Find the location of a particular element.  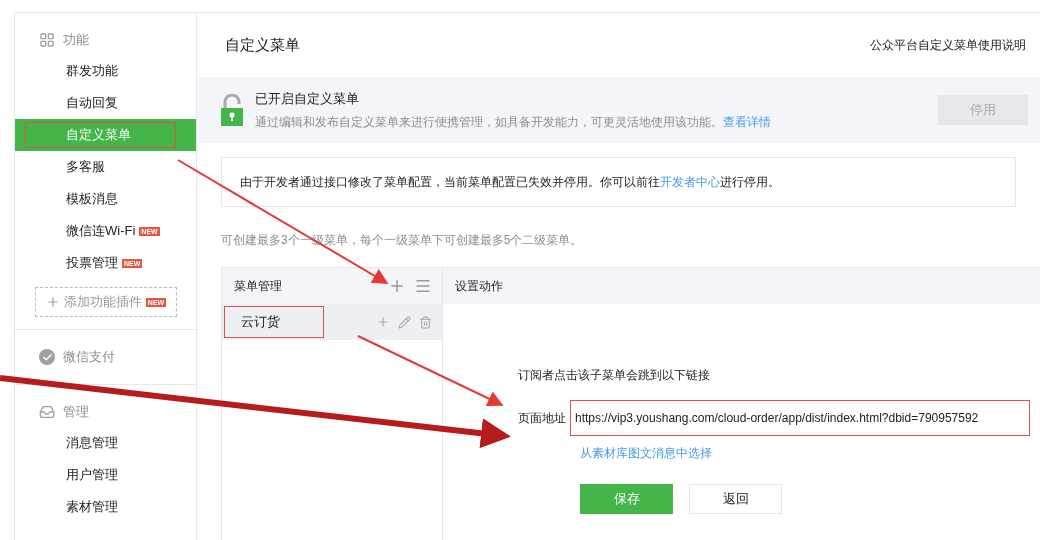

sidebar-item: 群发功能 is located at coordinates (105, 71).